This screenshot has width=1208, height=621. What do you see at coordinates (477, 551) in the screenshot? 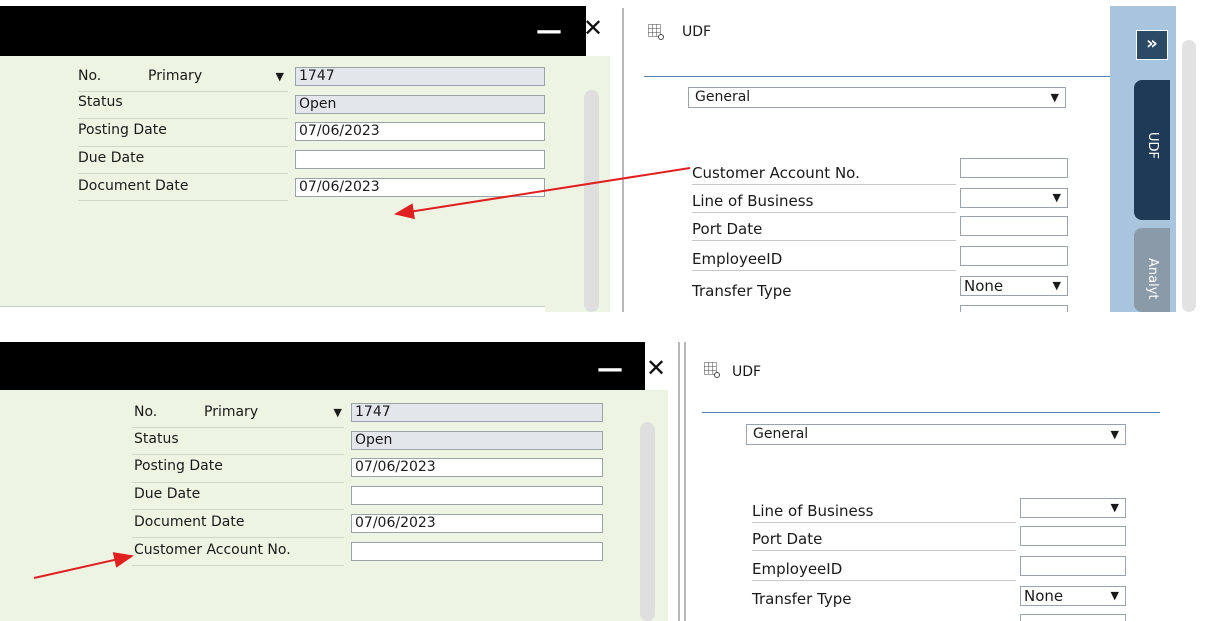
I see `customer-account-field` at bounding box center [477, 551].